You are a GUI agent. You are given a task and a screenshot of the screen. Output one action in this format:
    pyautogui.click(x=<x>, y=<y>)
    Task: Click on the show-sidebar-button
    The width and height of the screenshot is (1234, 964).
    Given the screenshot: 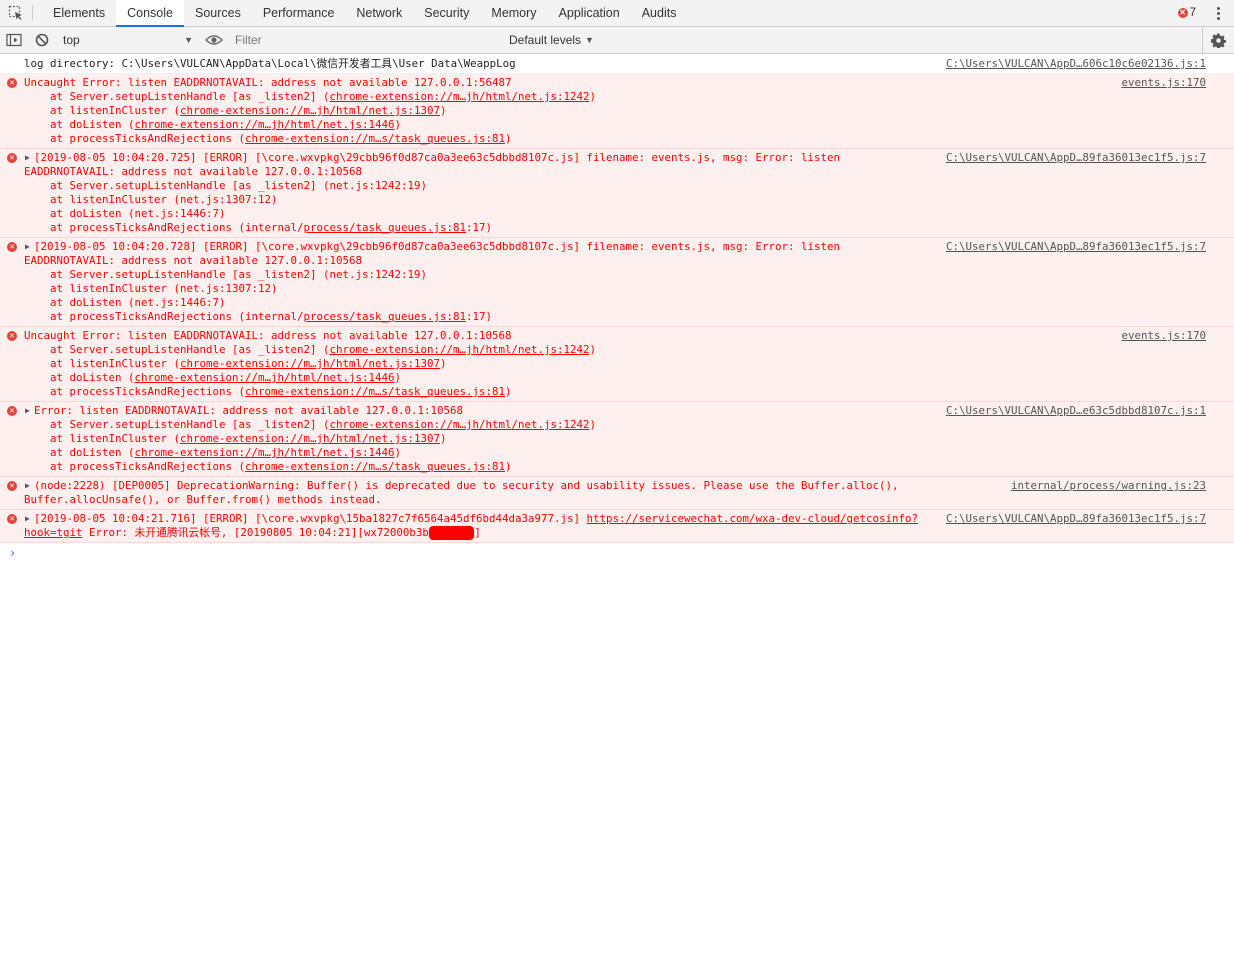 What is the action you would take?
    pyautogui.click(x=14, y=40)
    